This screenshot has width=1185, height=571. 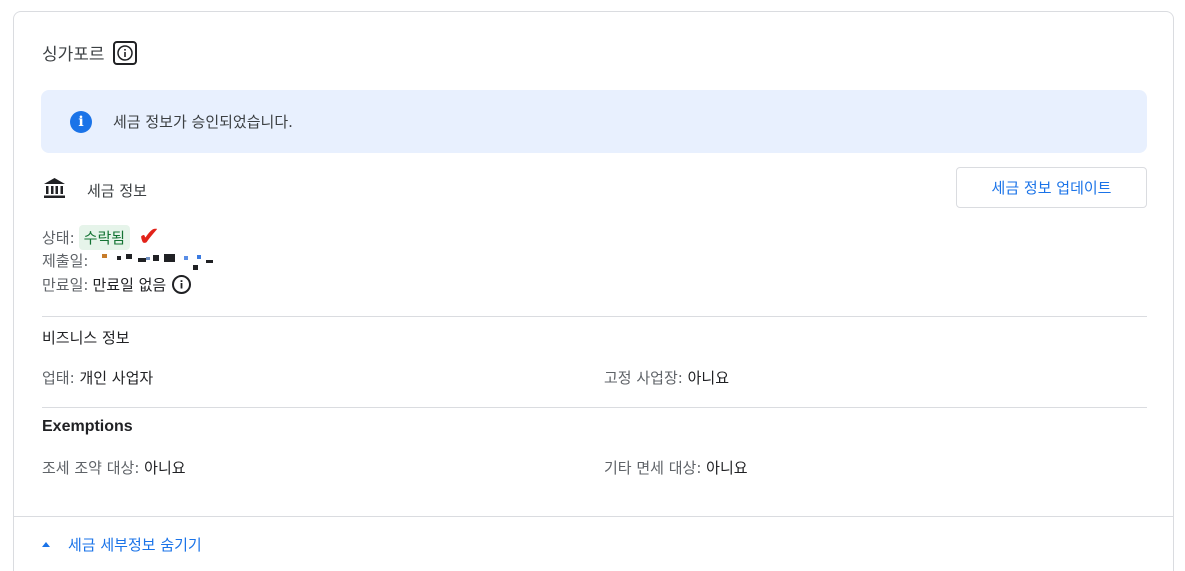 What do you see at coordinates (708, 378) in the screenshot?
I see `fixed-establishment-value: 아니요` at bounding box center [708, 378].